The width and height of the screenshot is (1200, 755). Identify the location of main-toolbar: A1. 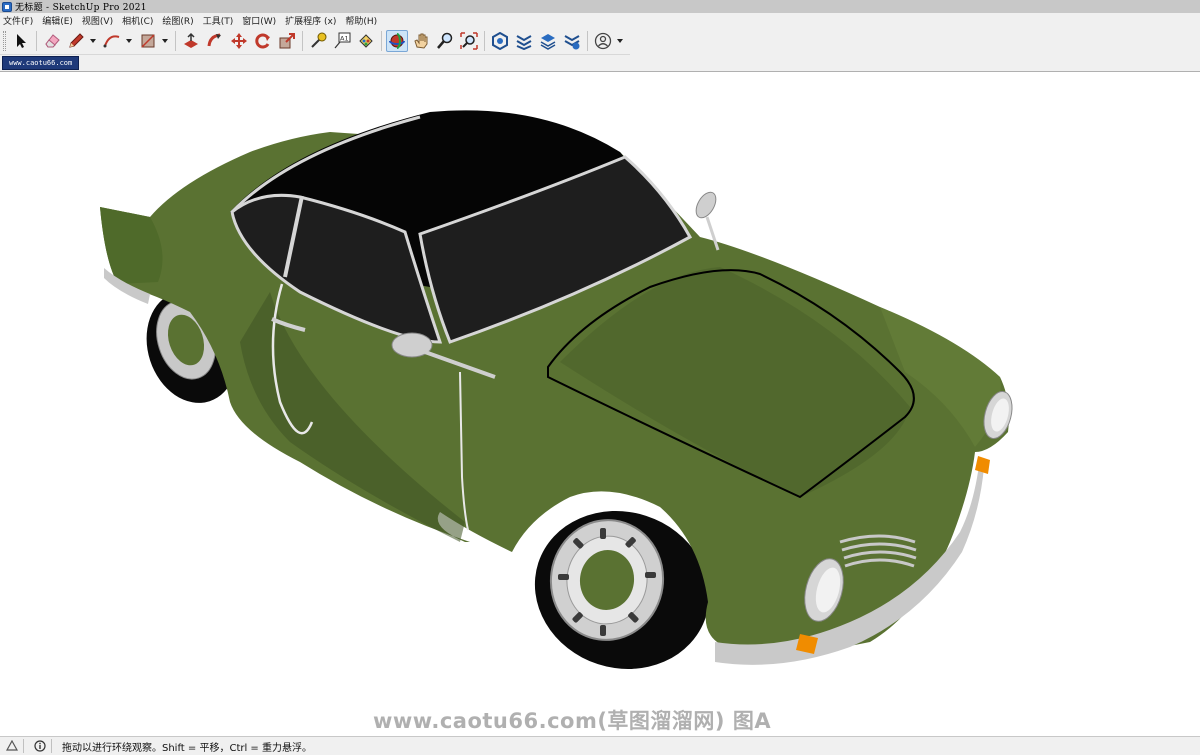
(315, 41).